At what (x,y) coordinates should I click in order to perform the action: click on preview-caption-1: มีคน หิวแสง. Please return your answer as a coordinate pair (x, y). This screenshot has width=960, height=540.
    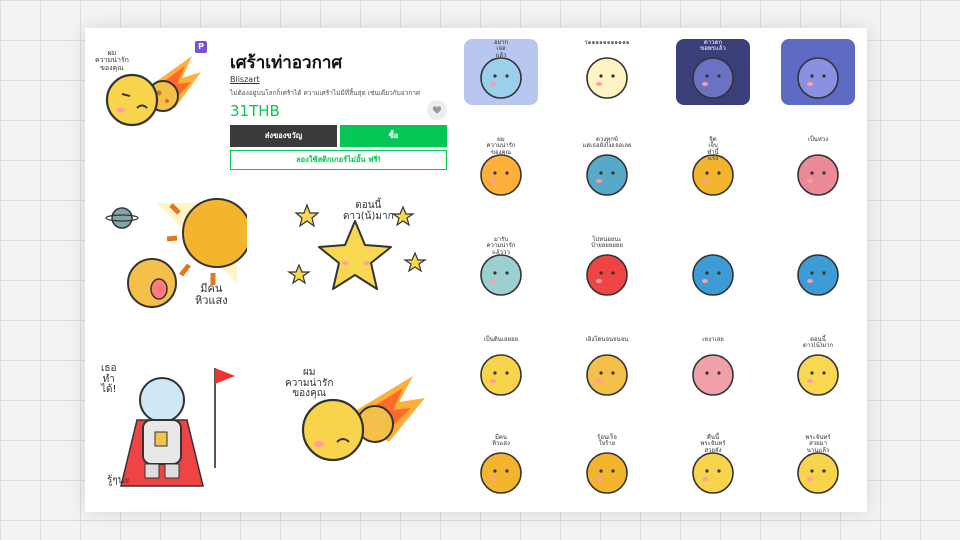
    Looking at the image, I should click on (211, 294).